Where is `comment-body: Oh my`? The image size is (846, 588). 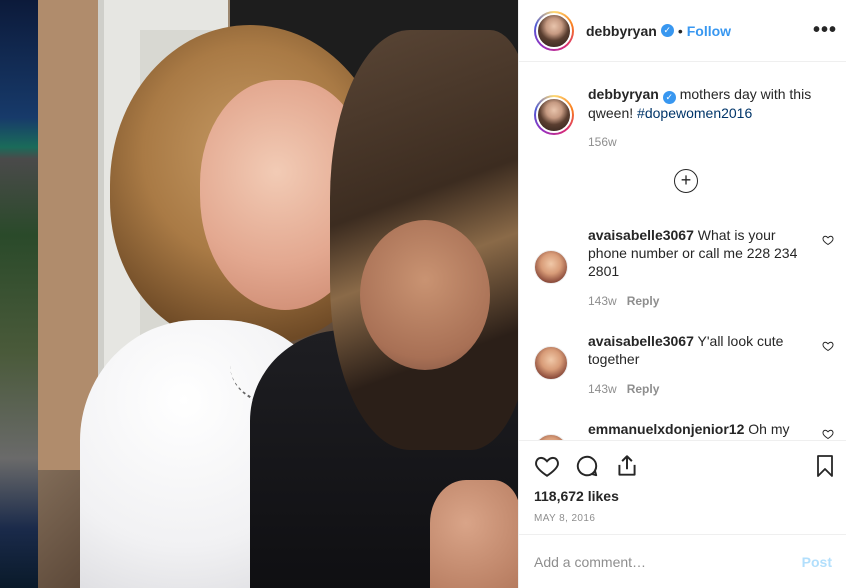
comment-body: Oh my is located at coordinates (769, 429).